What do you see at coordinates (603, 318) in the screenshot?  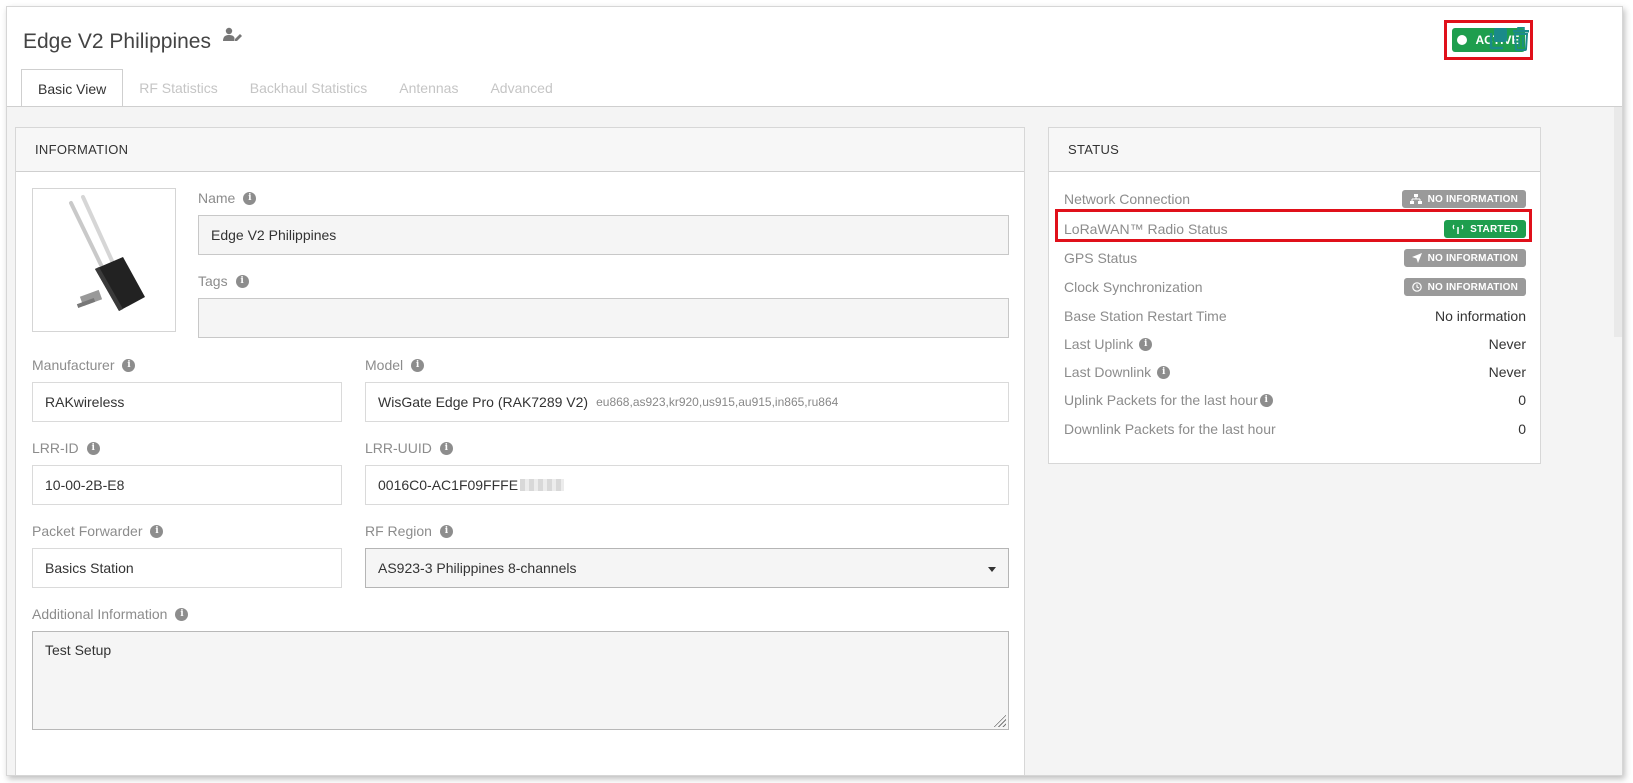 I see `tags-input` at bounding box center [603, 318].